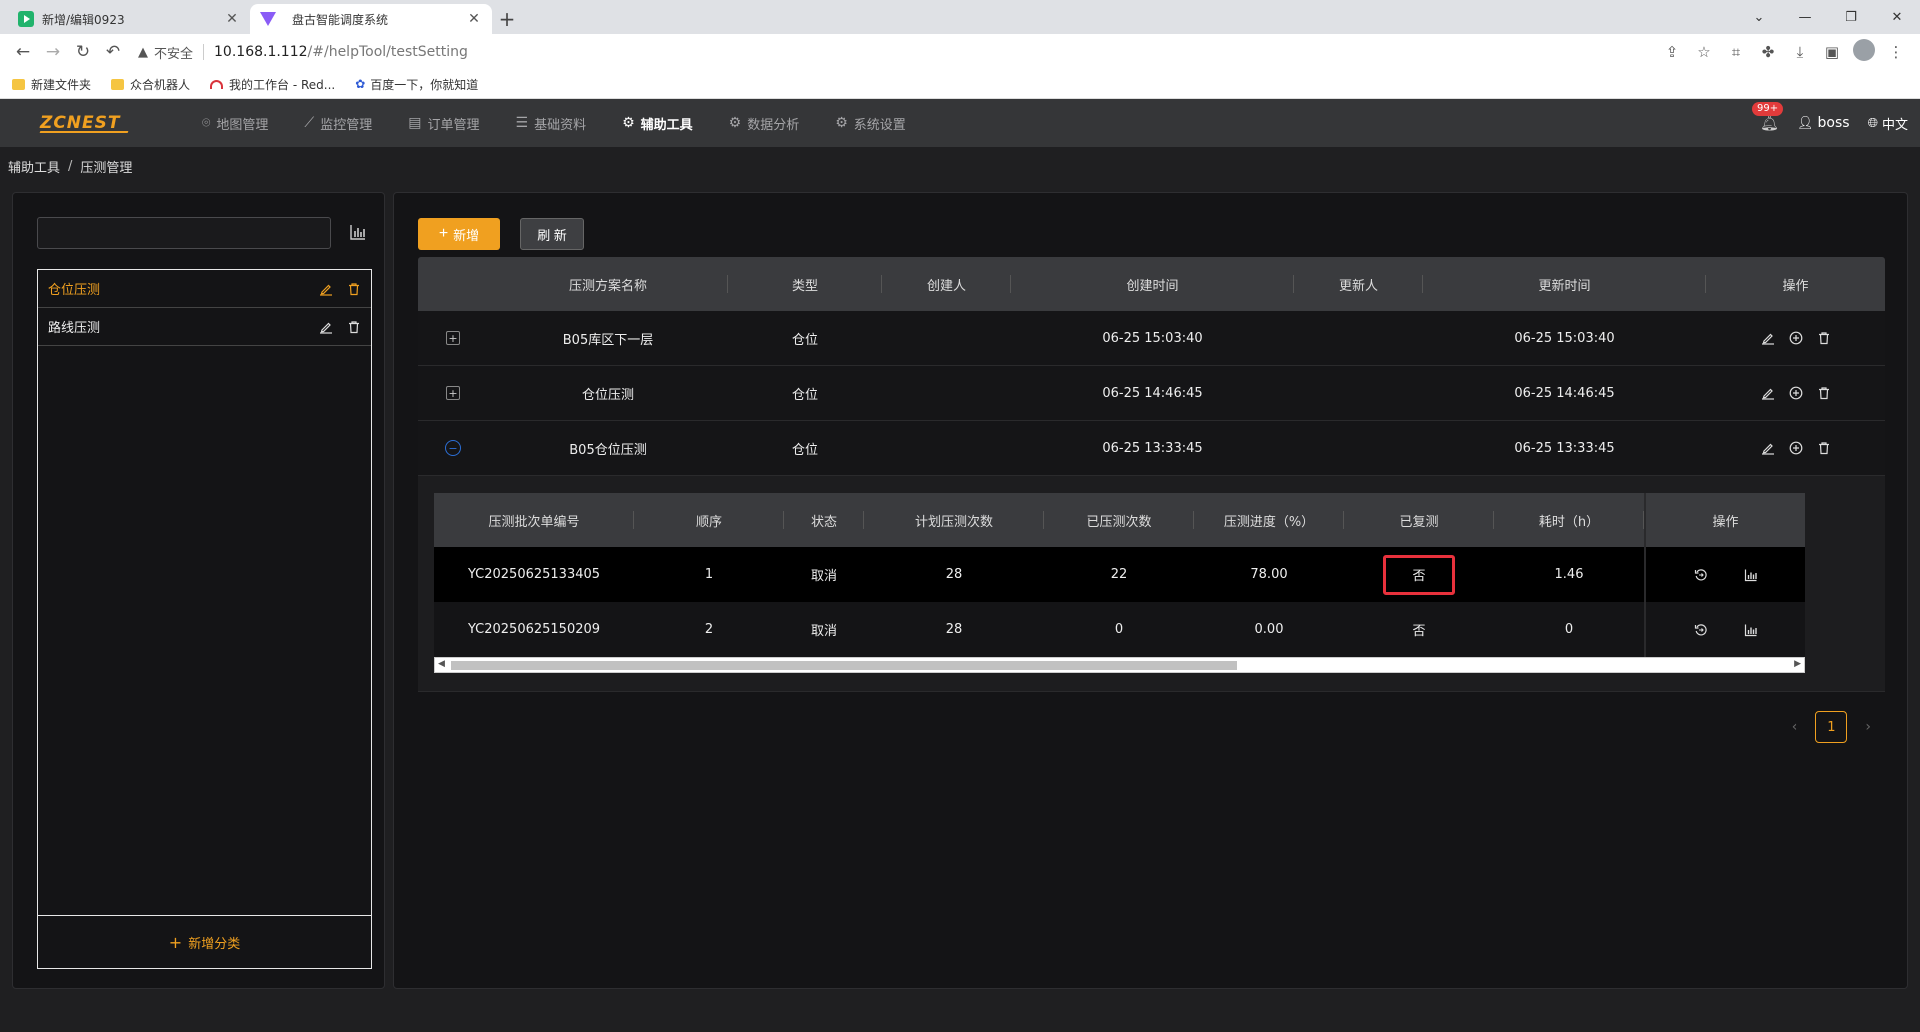 The height and width of the screenshot is (1032, 1920). What do you see at coordinates (1152, 284) in the screenshot?
I see `header-cell: 创建时间` at bounding box center [1152, 284].